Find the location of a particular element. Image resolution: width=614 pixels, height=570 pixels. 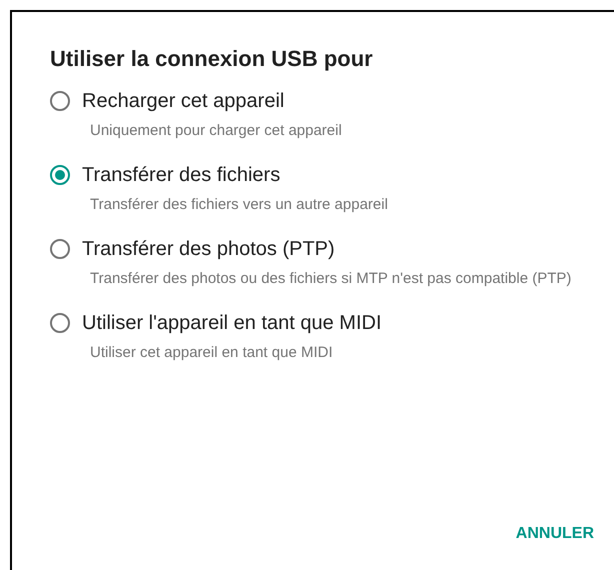

option-label: Utiliser l'appareil en tant que MIDI is located at coordinates (232, 323).